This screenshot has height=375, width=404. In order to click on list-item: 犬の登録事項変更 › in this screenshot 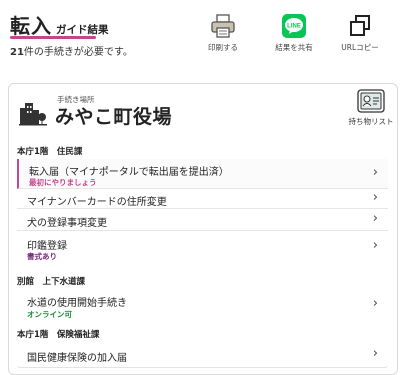, I will do `click(202, 220)`.